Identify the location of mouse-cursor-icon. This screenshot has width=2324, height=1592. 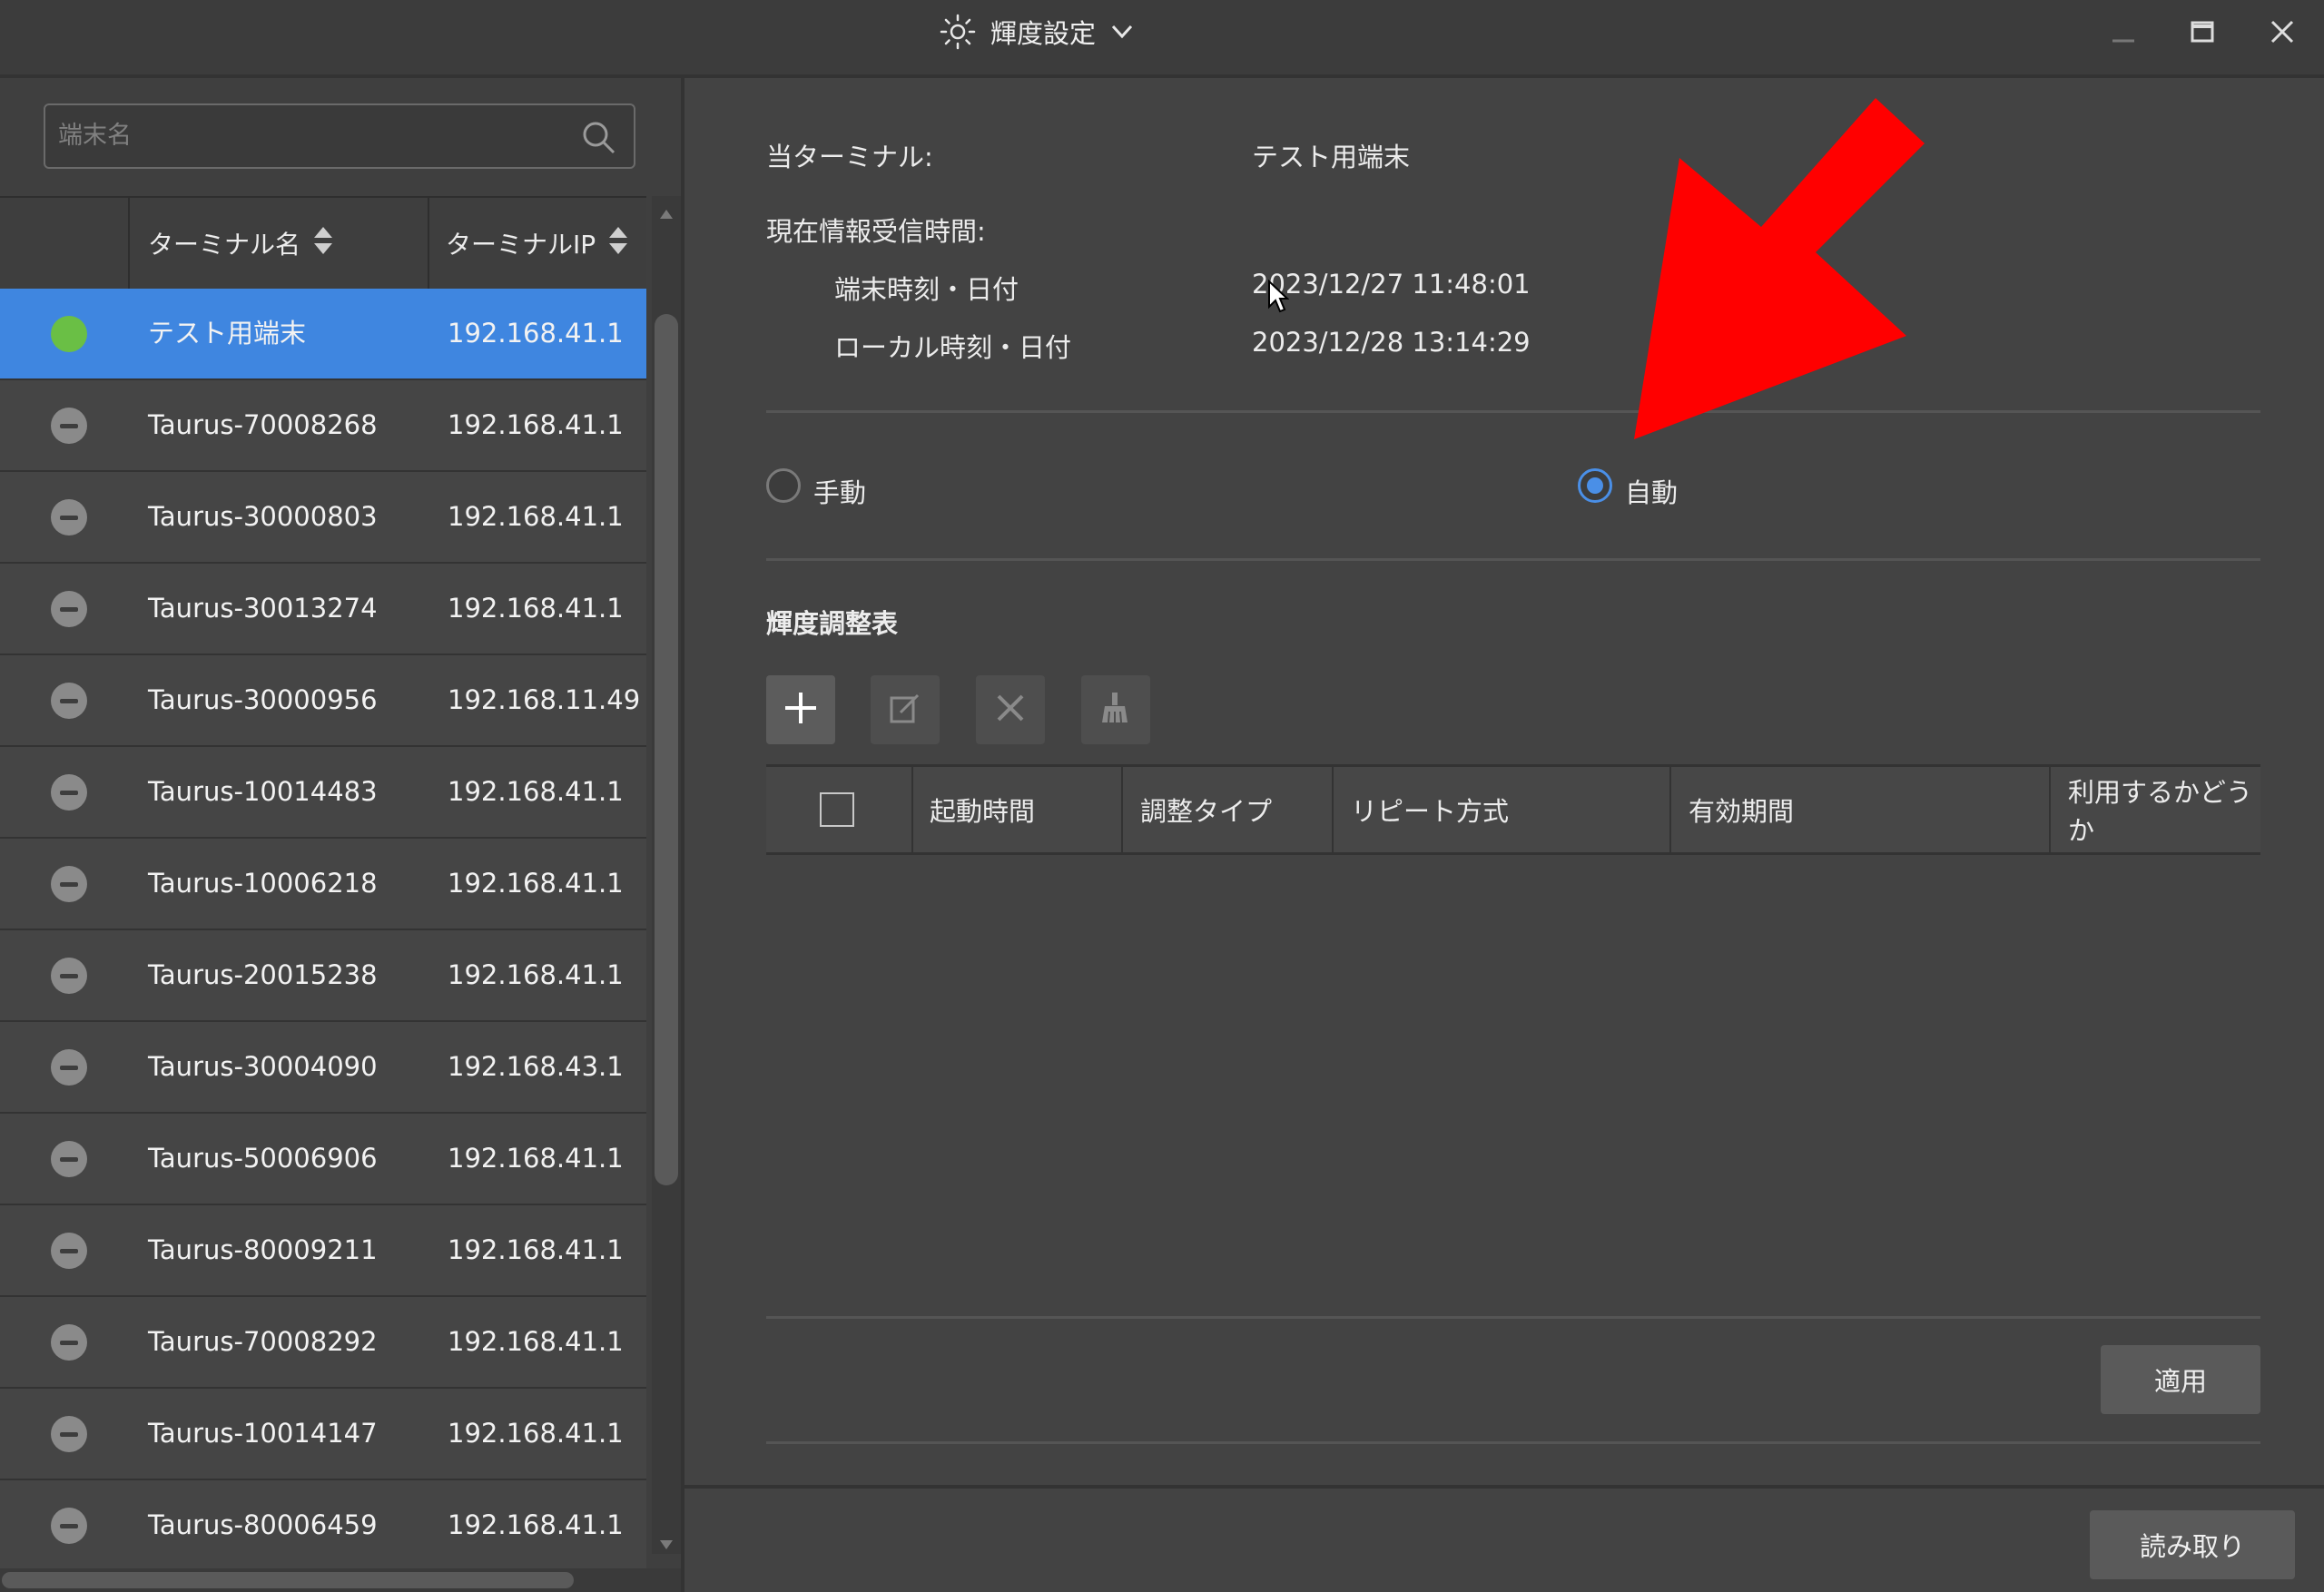
(1278, 298).